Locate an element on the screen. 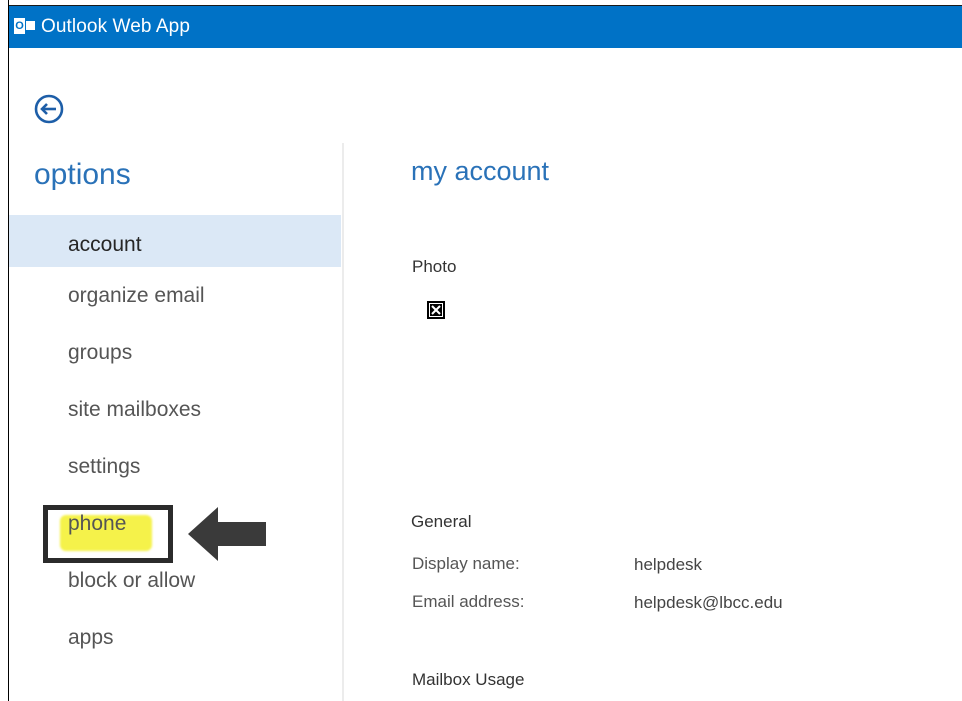 This screenshot has height=701, width=962. back-arrow-circle-icon is located at coordinates (49, 109).